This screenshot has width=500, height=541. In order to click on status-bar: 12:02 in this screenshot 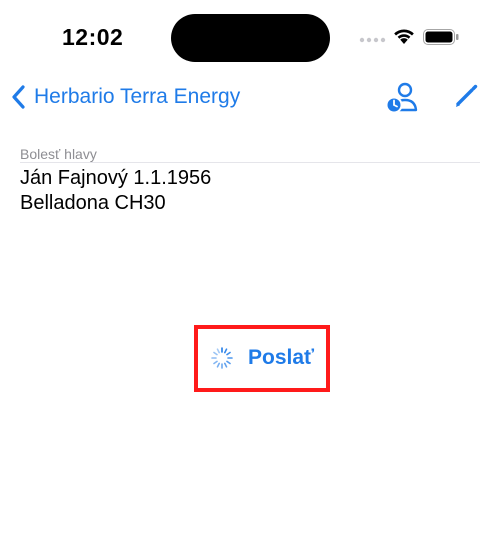, I will do `click(250, 39)`.